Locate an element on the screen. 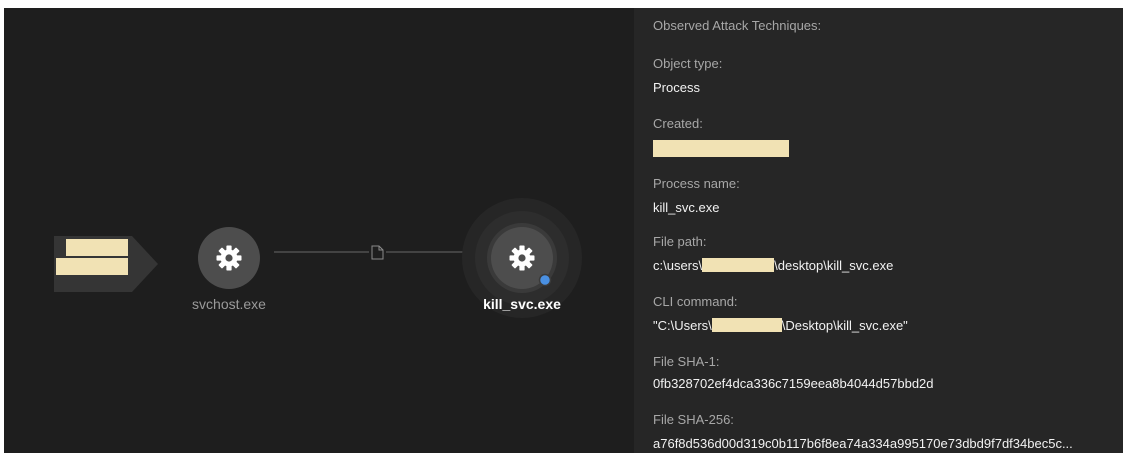 The image size is (1123, 453). file-path-value: c:\users\ \desktop\kill_svc.exe is located at coordinates (773, 265).